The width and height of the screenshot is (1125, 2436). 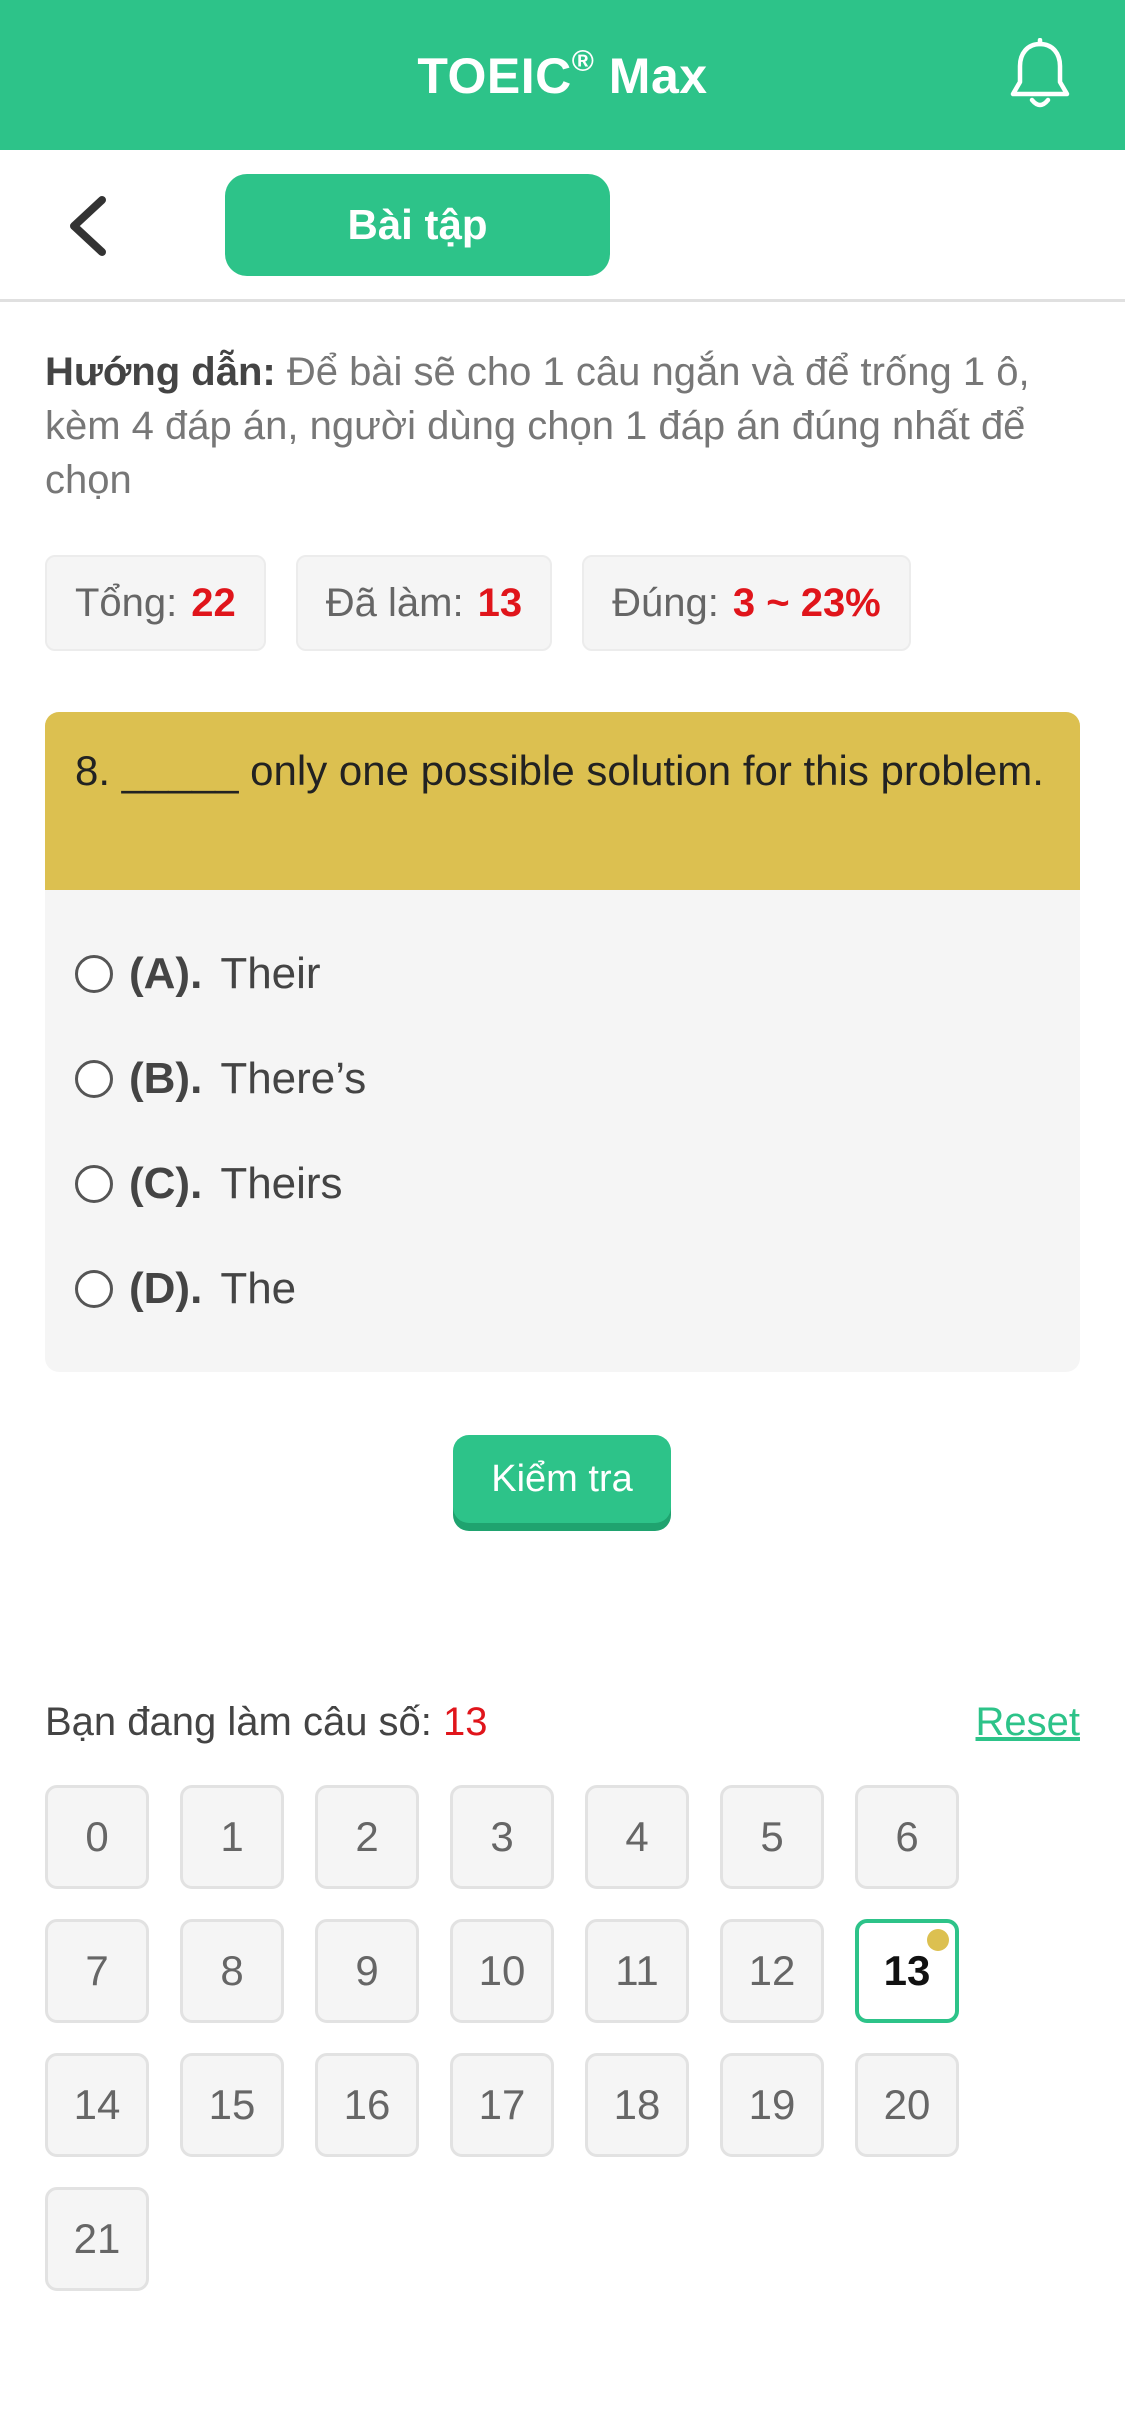 What do you see at coordinates (220, 1079) in the screenshot?
I see `option-b: (B). There’s` at bounding box center [220, 1079].